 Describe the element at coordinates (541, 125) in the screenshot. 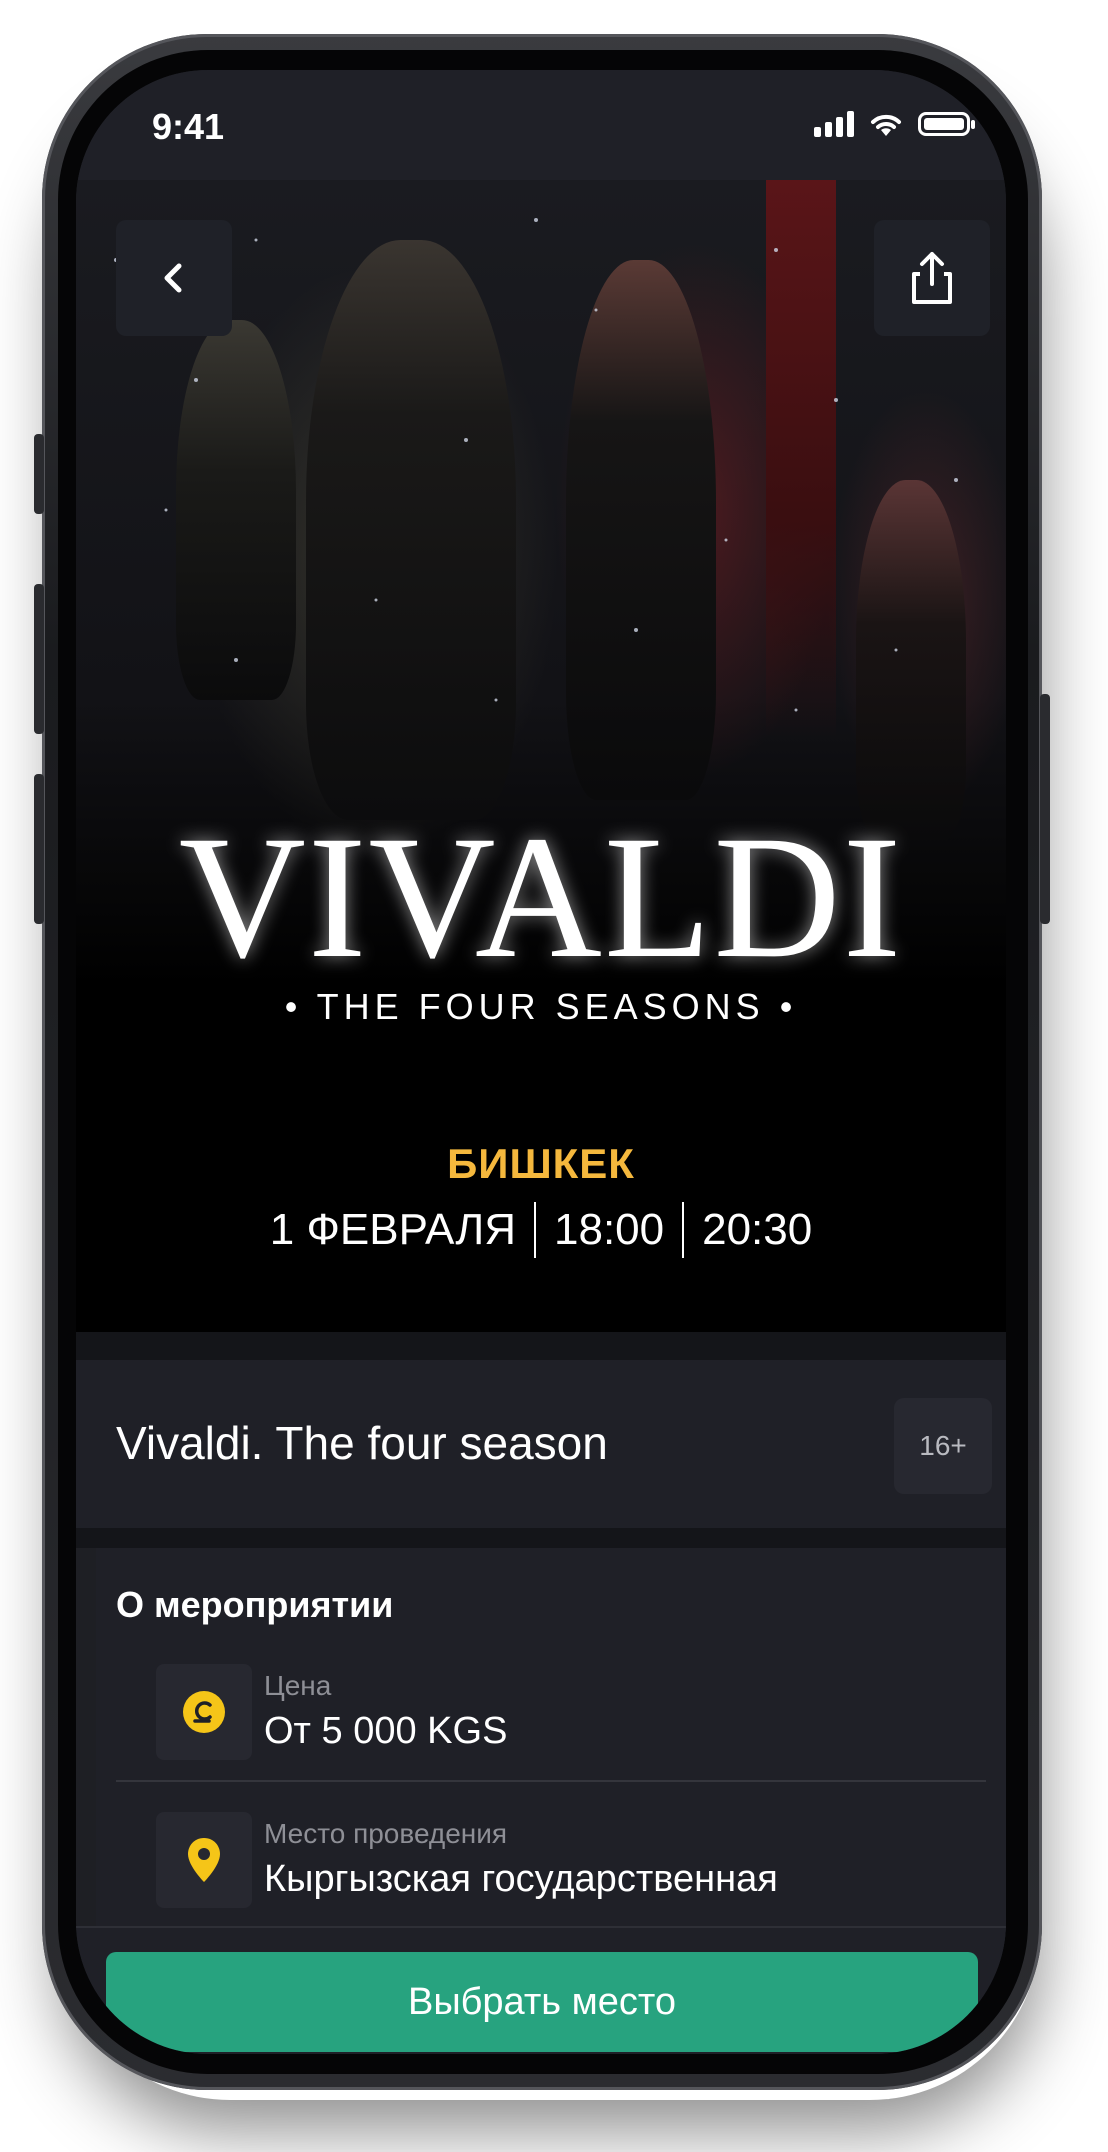

I see `status-bar: 9:41` at that location.